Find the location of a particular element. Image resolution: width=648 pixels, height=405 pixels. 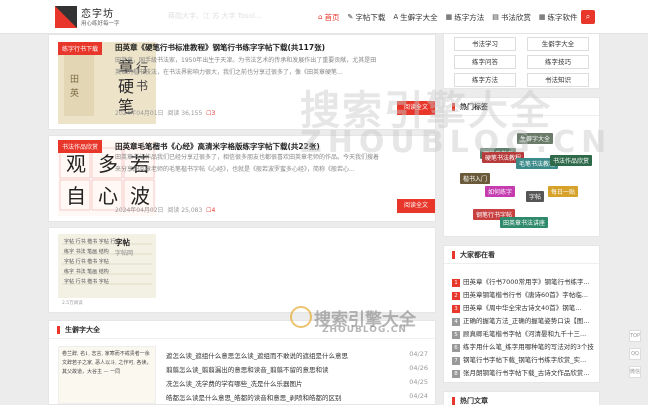

dict-list-item: 冼怎么读_冼学费的学有哪些_冼是什么乐器图片 04/25 is located at coordinates (297, 384).